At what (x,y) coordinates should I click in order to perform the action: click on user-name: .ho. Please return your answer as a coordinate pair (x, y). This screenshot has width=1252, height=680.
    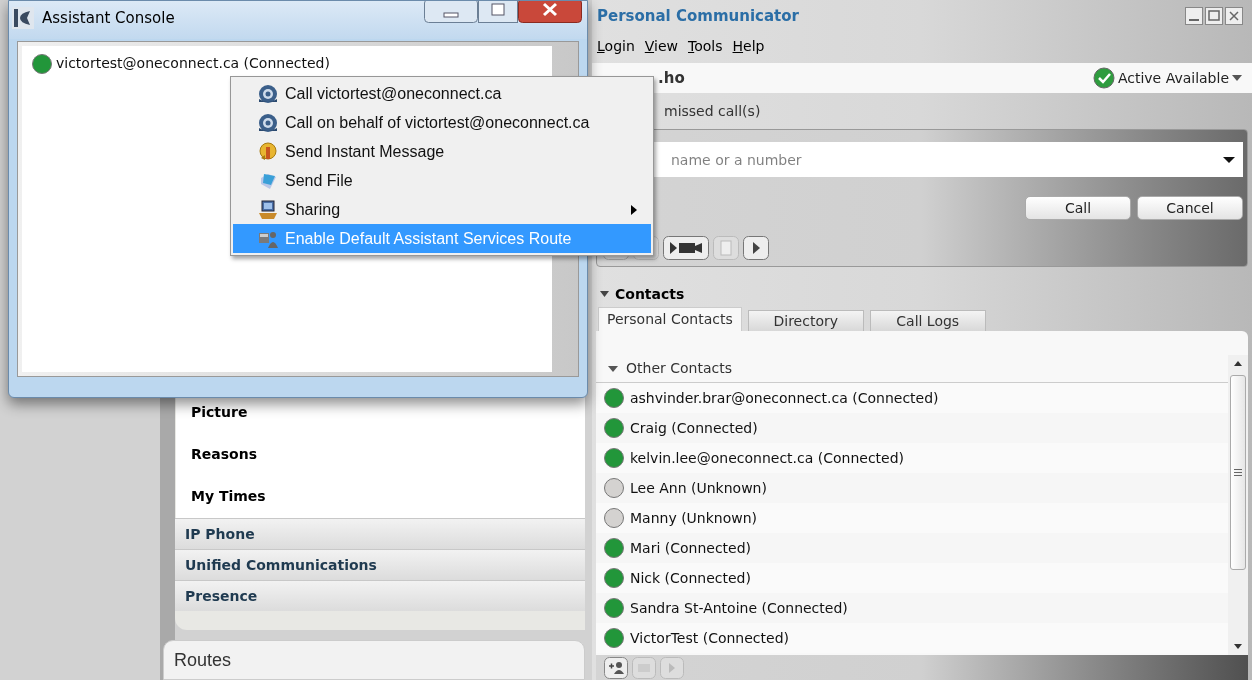
    Looking at the image, I should click on (671, 78).